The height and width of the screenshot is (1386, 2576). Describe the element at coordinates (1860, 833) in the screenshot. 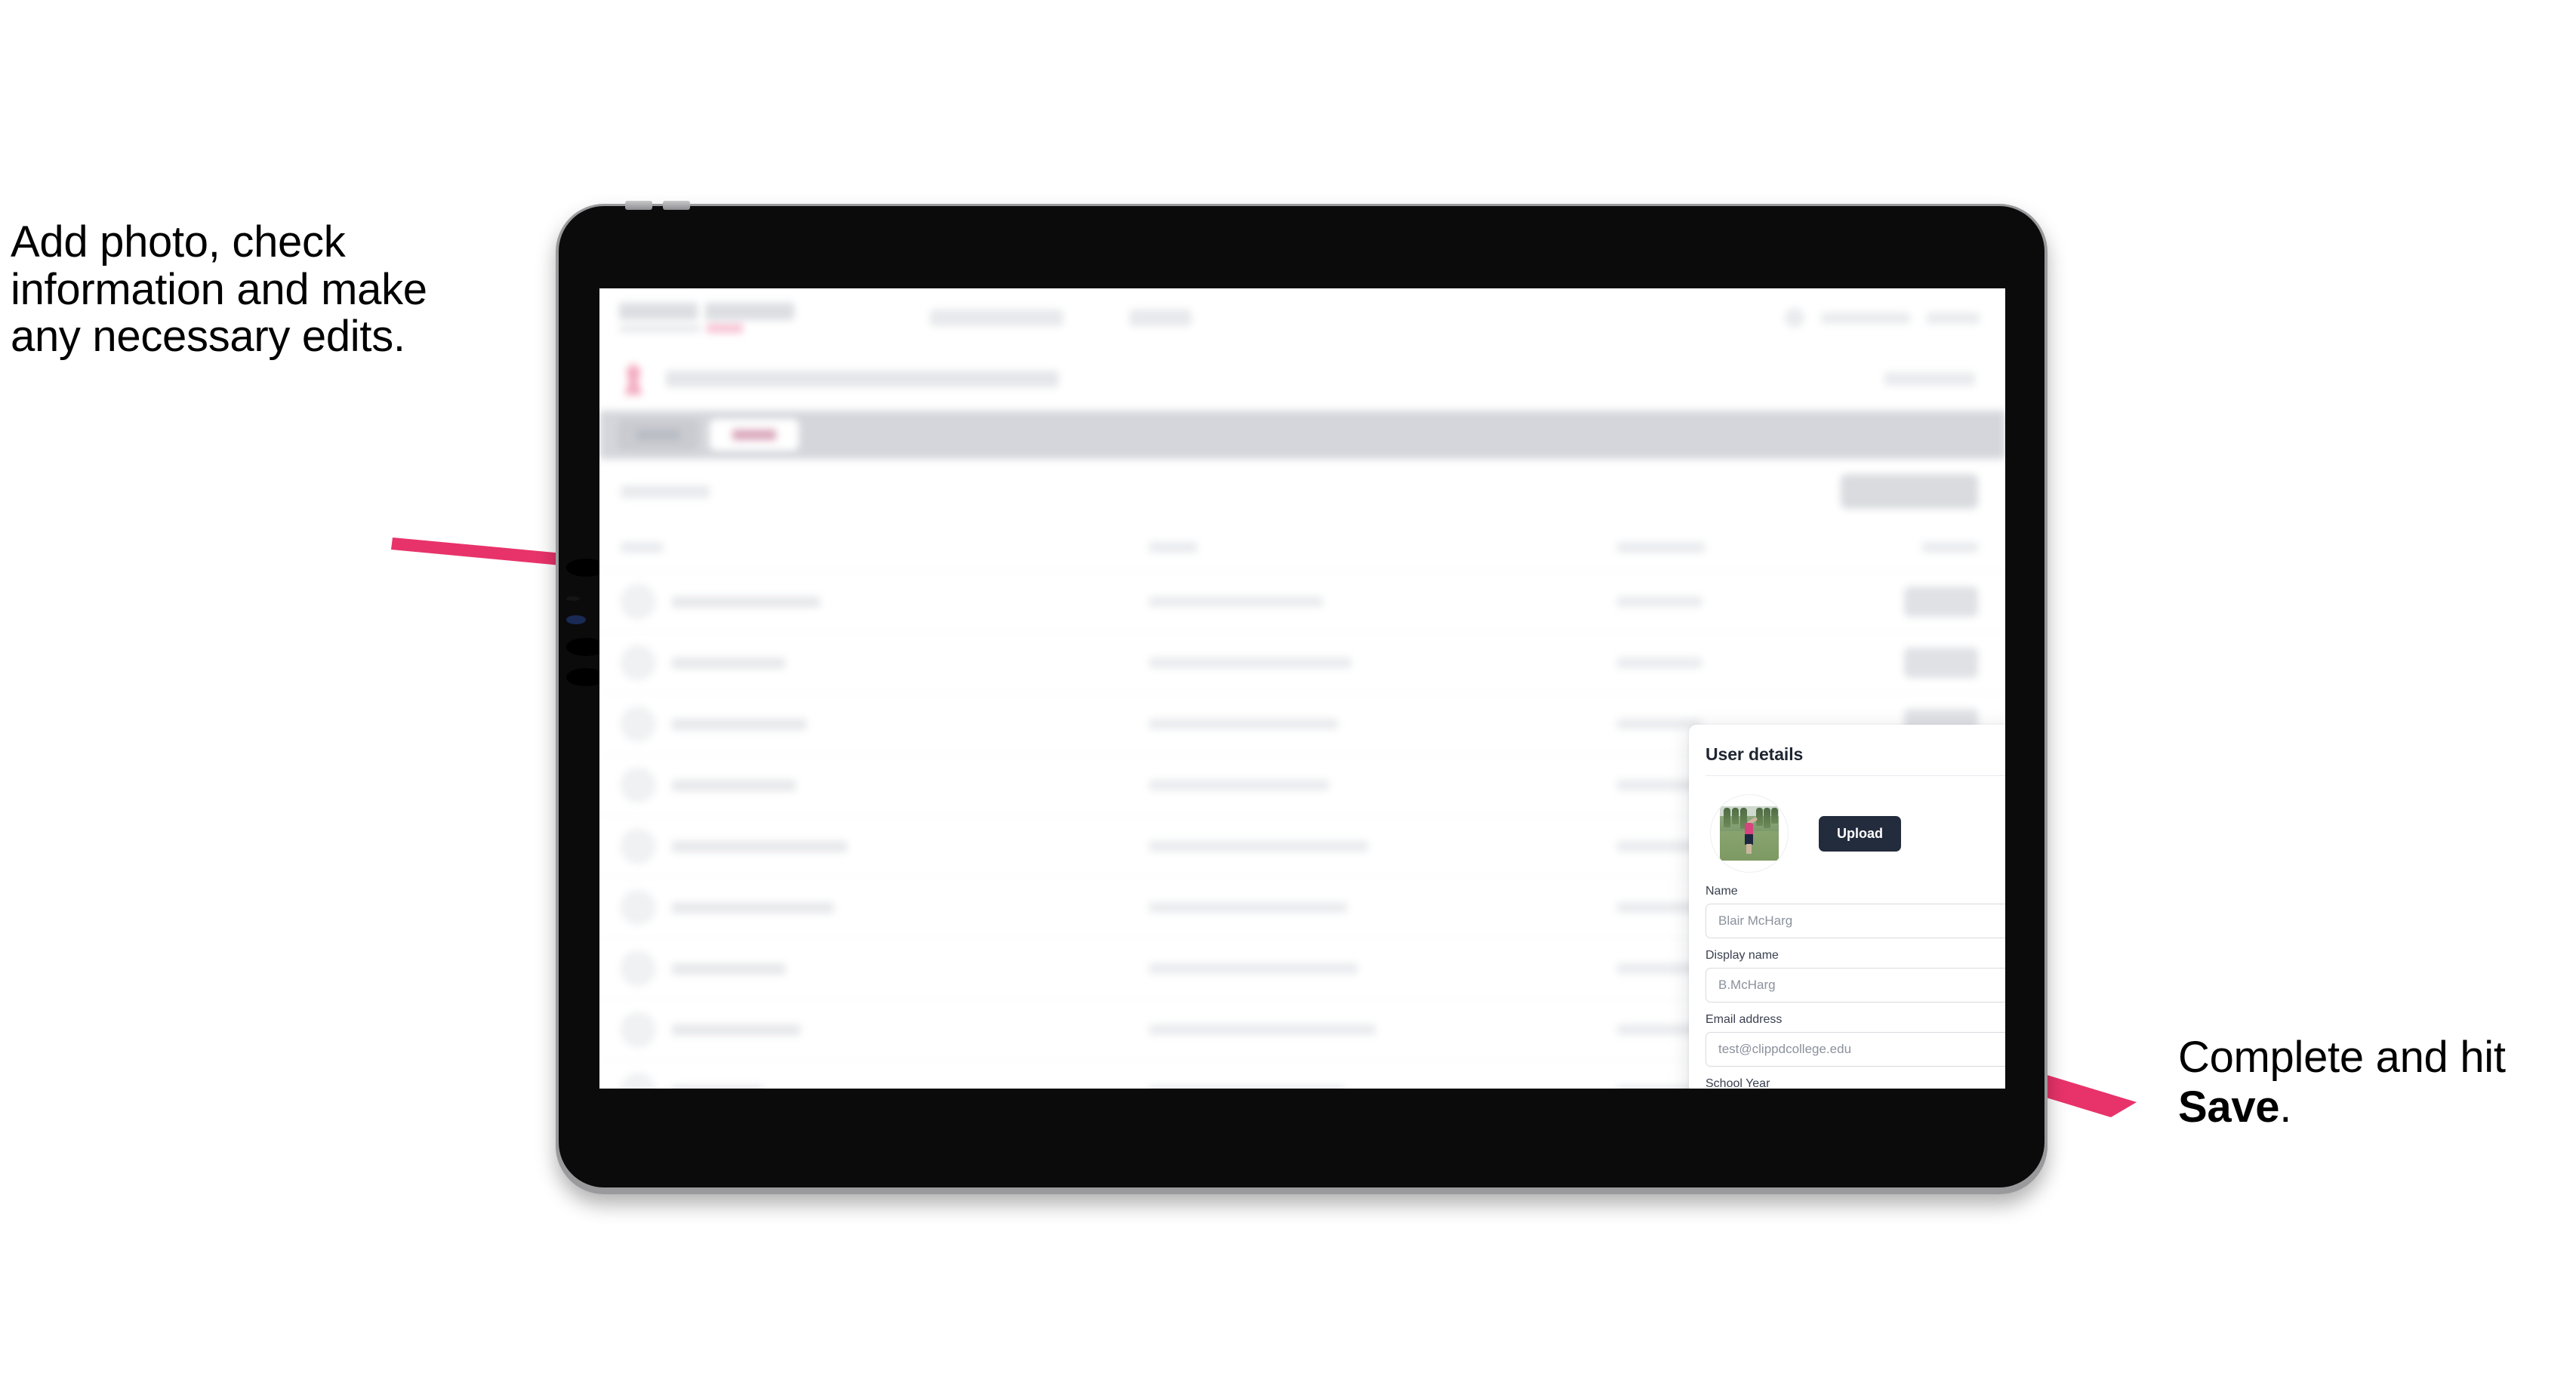

I see `upload-button: Upload` at that location.